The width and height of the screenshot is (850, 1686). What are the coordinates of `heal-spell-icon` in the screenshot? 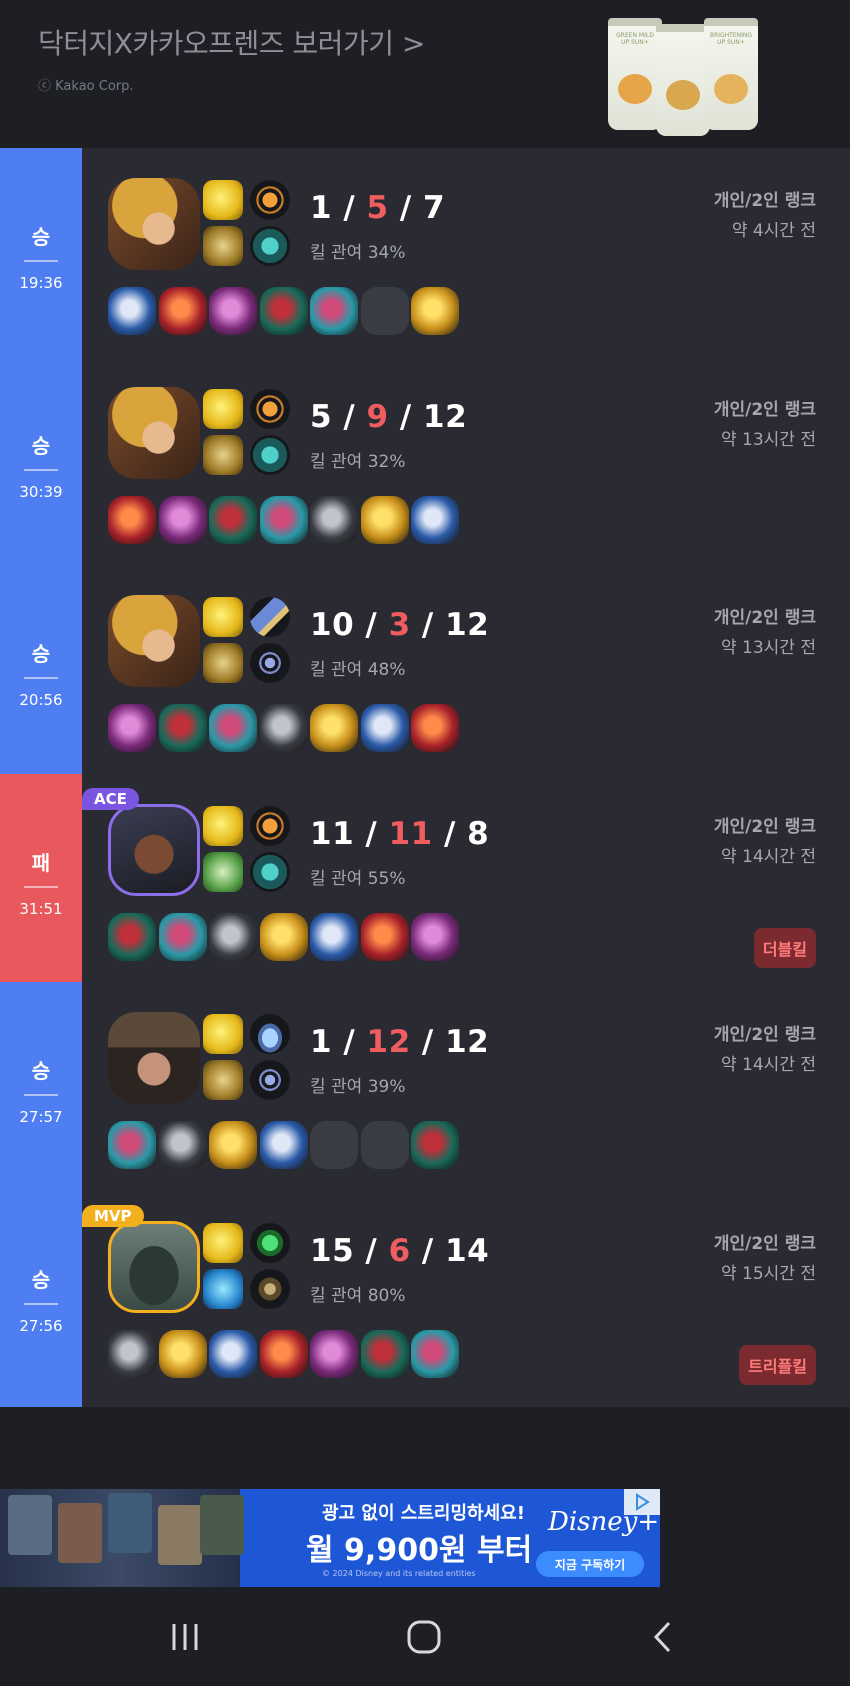 It's located at (223, 872).